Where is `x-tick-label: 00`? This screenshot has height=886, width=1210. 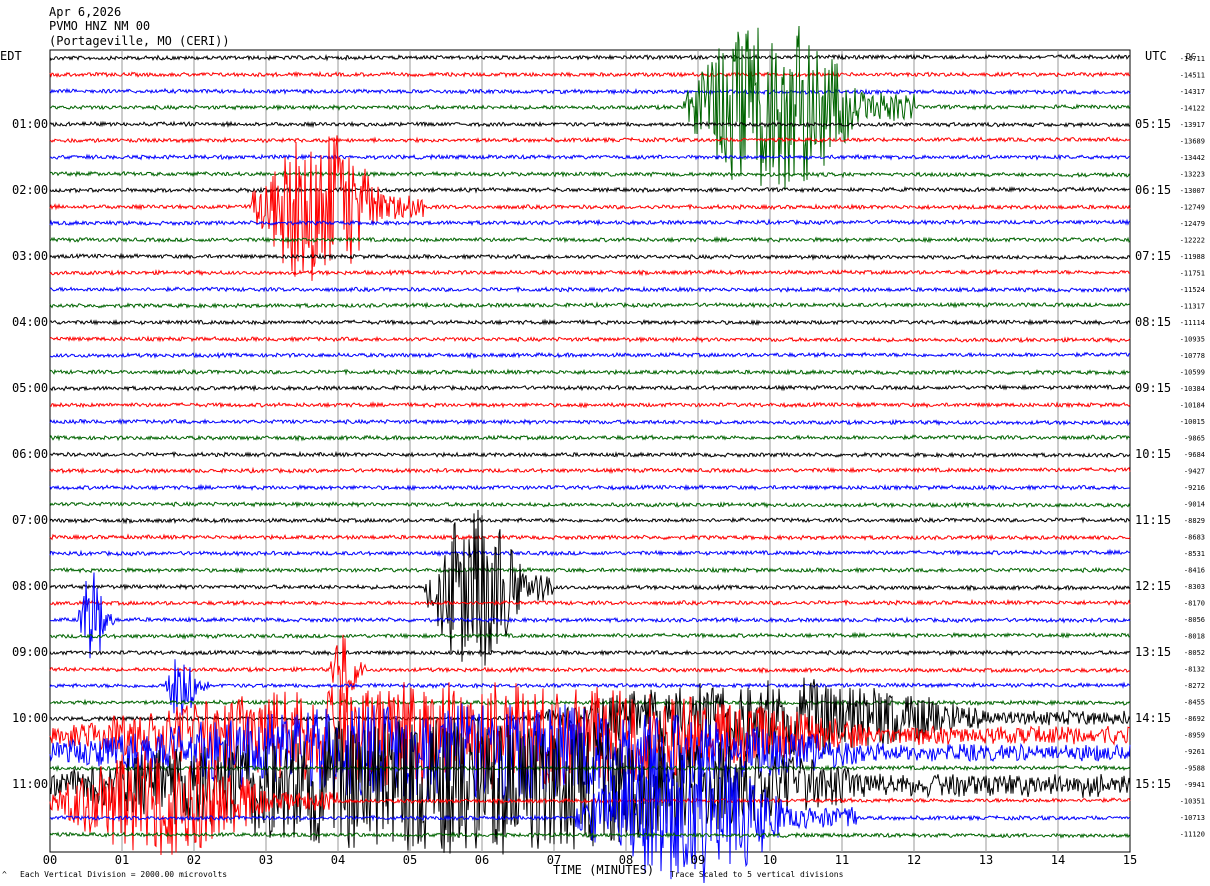
x-tick-label: 00 is located at coordinates (50, 860).